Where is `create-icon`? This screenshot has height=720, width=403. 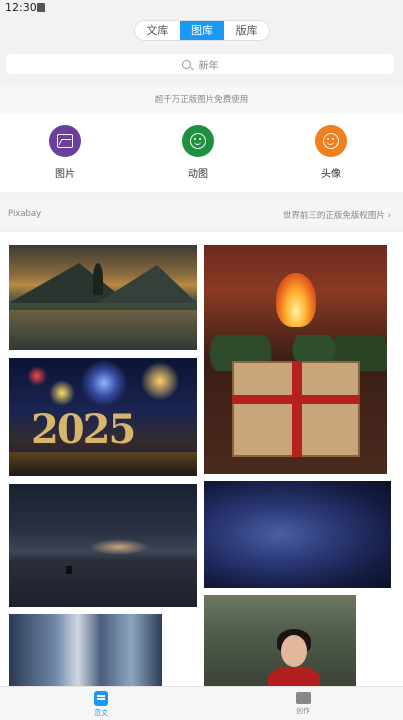
create-icon is located at coordinates (303, 698).